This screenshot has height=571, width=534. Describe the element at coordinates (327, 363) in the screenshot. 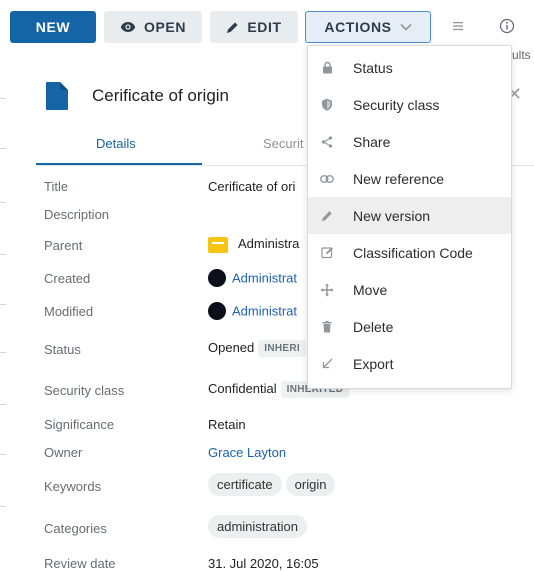

I see `export-arrow-icon` at that location.